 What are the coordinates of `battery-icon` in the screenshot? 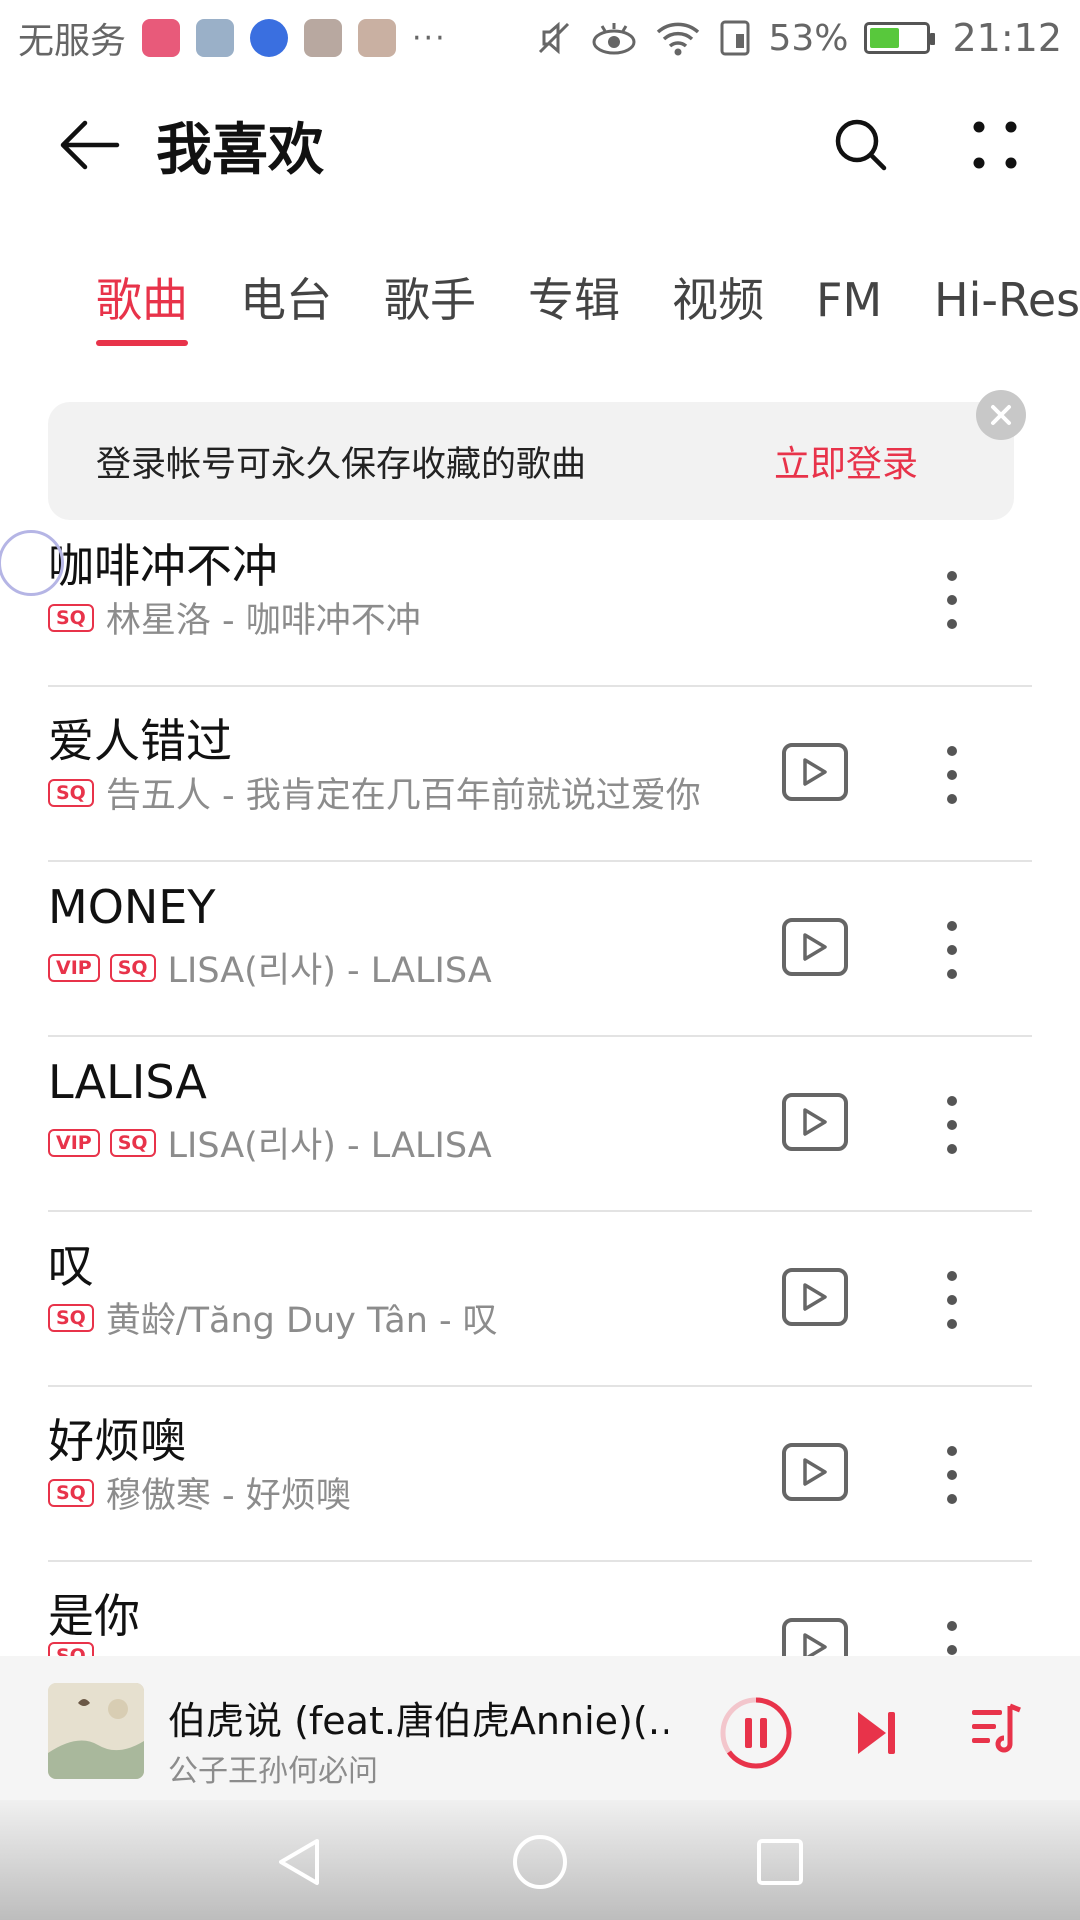 It's located at (900, 38).